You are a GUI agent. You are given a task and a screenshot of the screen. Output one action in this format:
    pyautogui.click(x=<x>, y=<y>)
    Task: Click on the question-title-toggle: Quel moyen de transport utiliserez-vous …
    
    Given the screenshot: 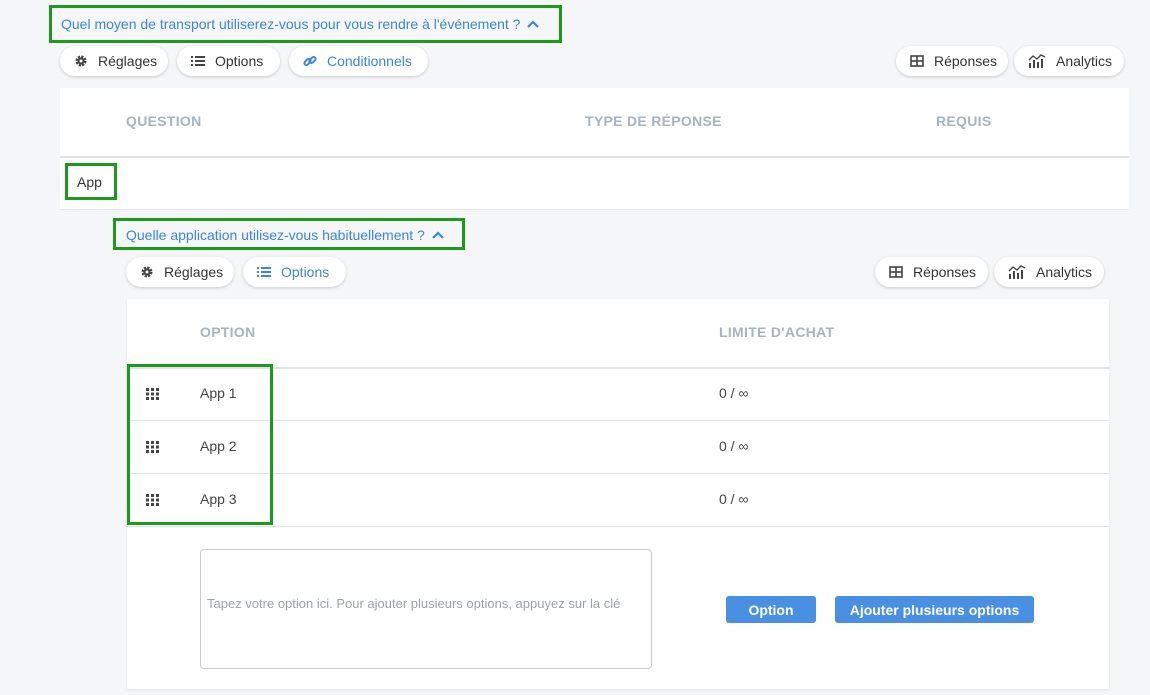 What is the action you would take?
    pyautogui.click(x=300, y=24)
    